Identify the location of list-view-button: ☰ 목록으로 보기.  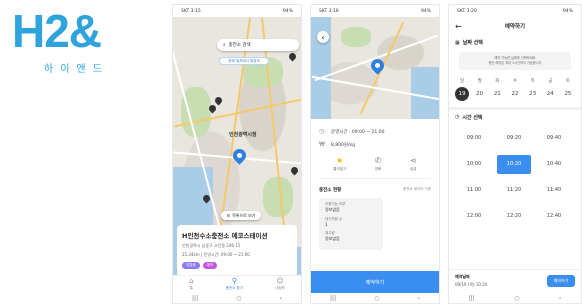
(241, 215).